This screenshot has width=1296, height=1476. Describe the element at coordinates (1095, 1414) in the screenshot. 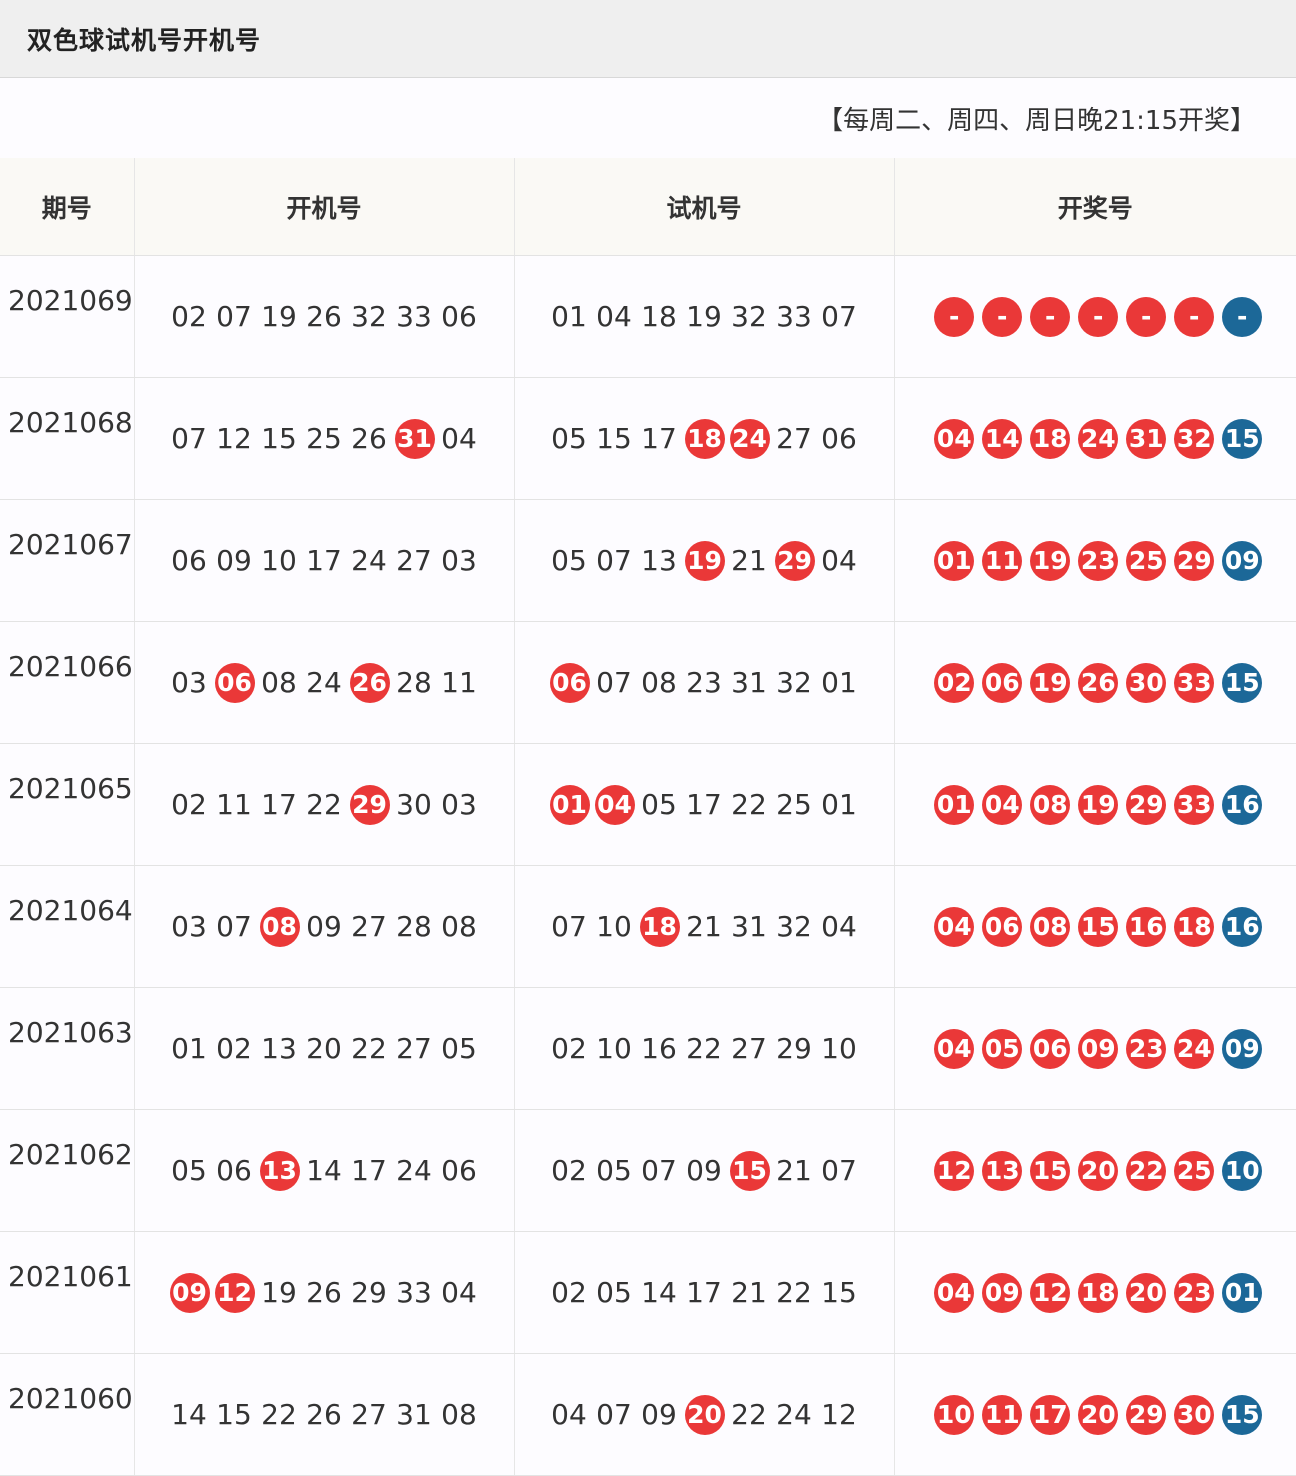

I see `winning-balls: 10 11 17 20 29 30 15` at that location.